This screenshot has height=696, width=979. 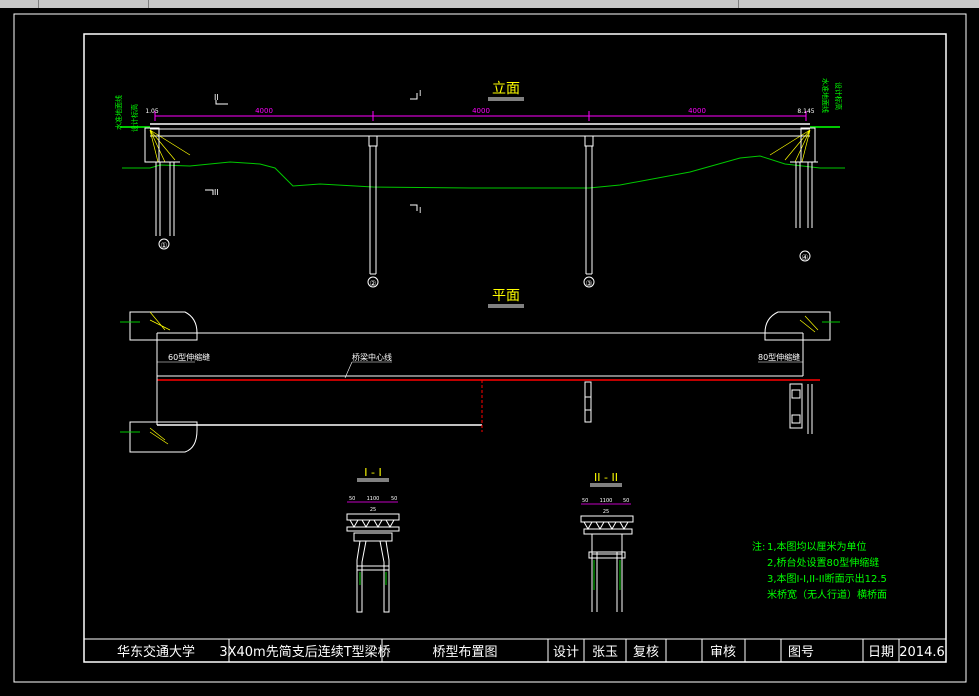 I want to click on section-2-sub-dim: 25, so click(x=606, y=512).